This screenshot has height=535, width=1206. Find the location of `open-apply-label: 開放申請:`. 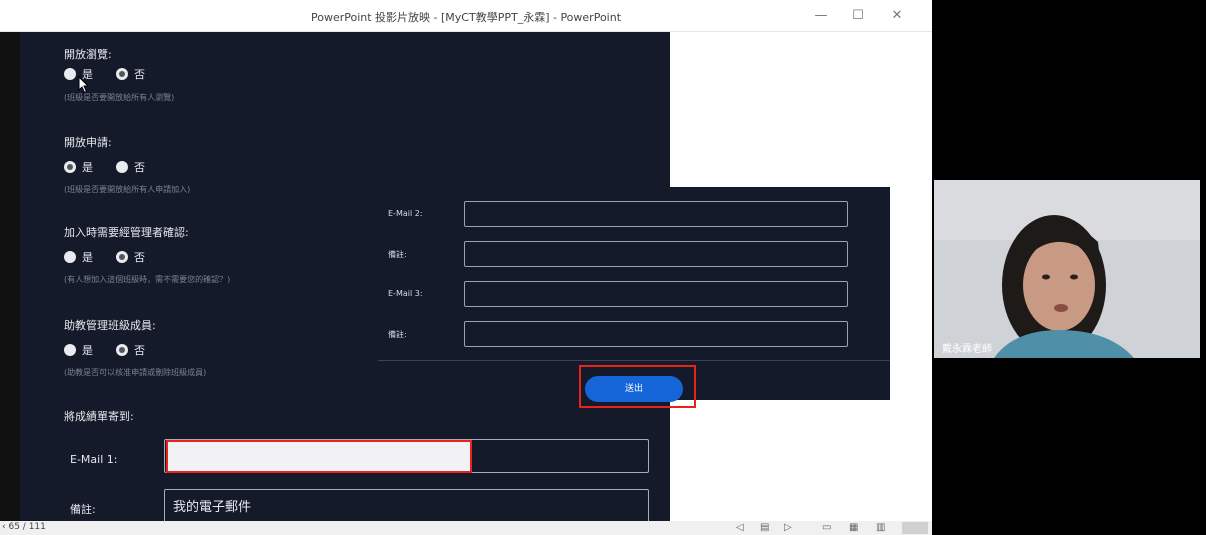

open-apply-label: 開放申請: is located at coordinates (88, 142).